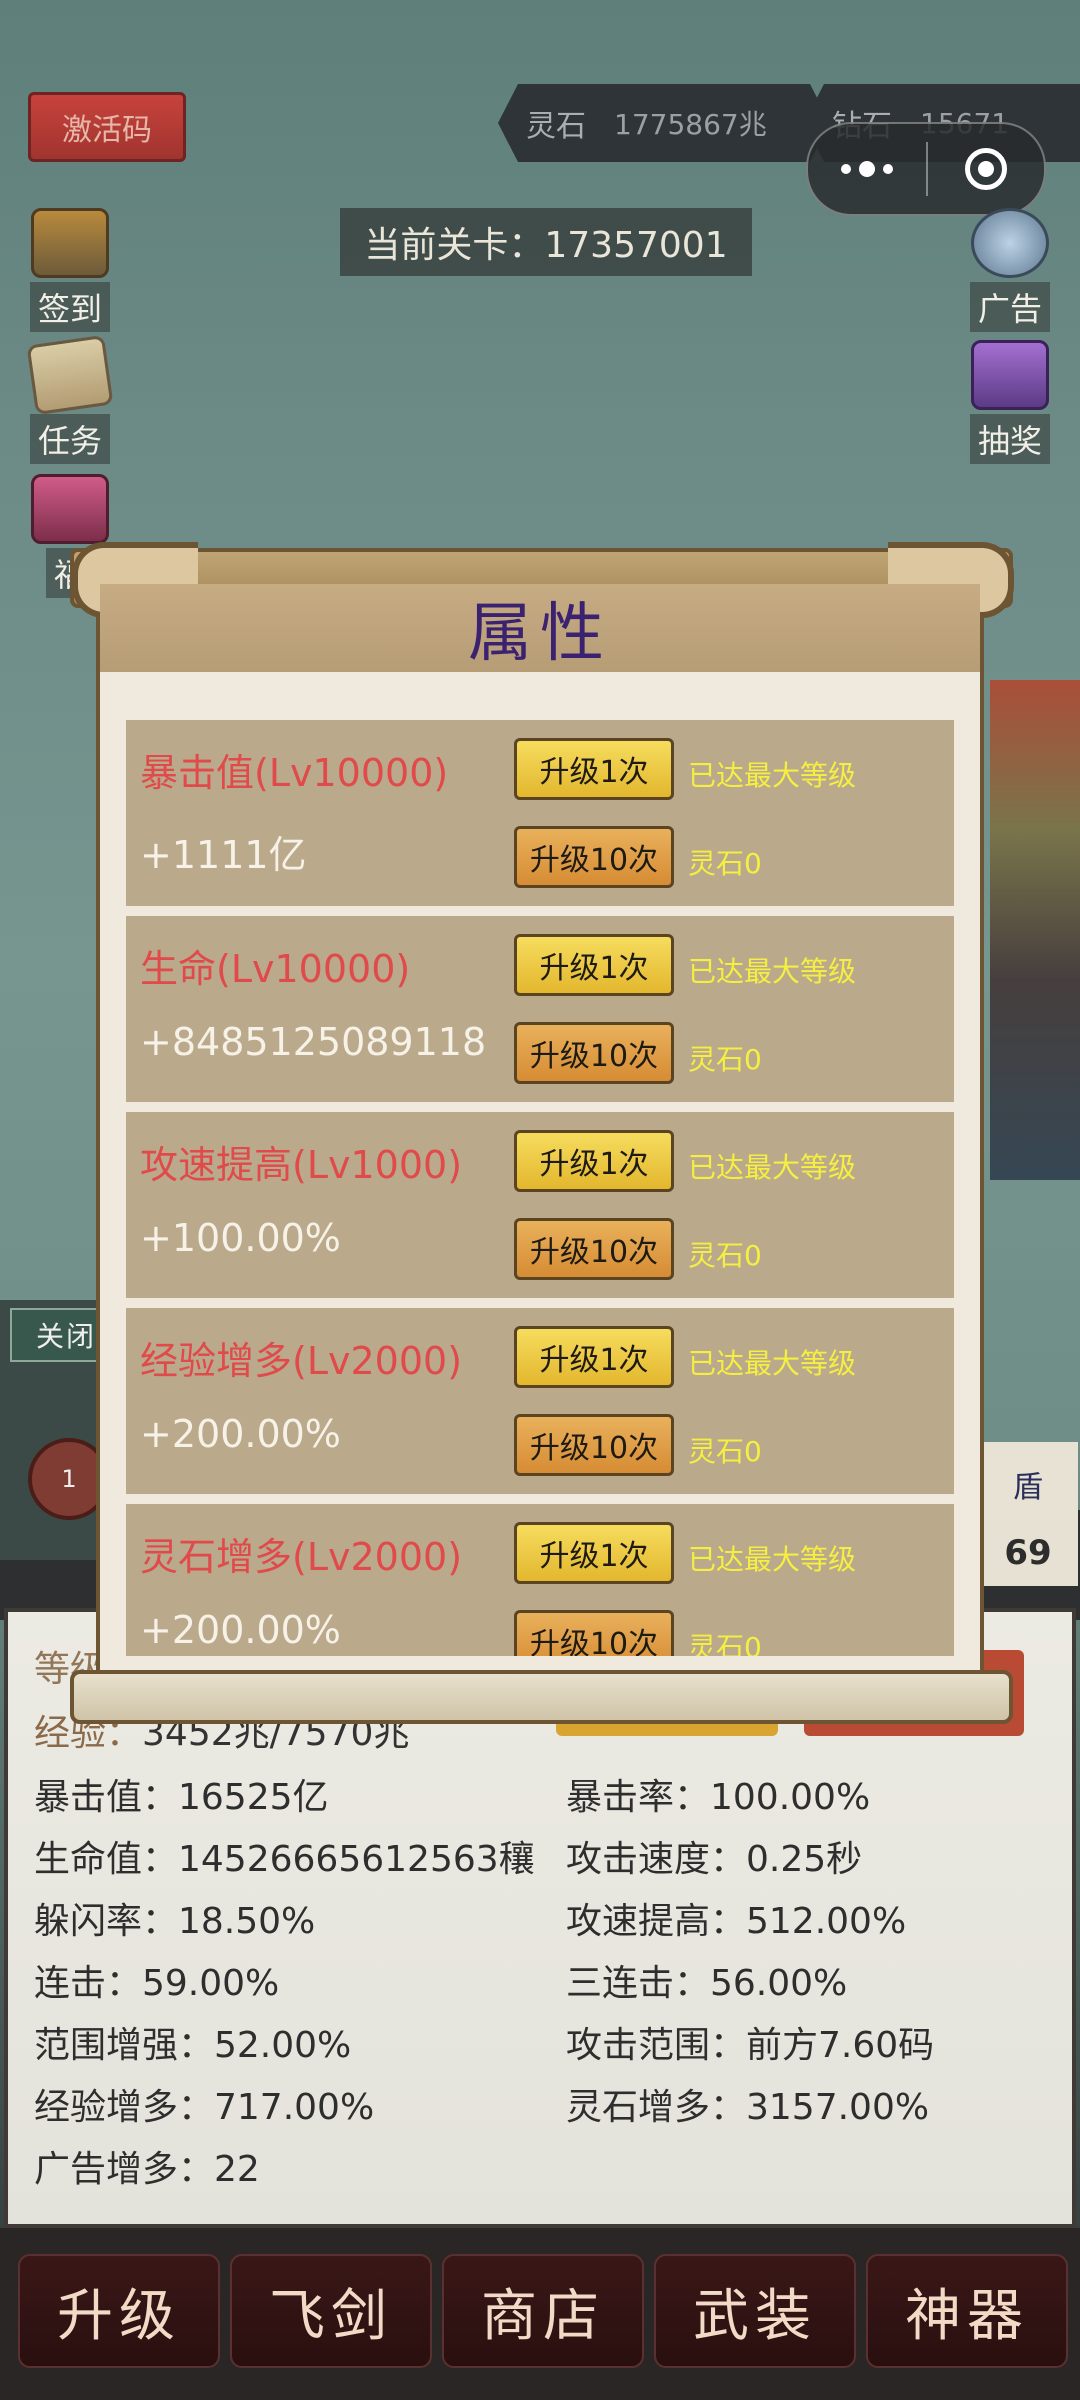 The image size is (1080, 2400). Describe the element at coordinates (1010, 243) in the screenshot. I see `crystal-icon` at that location.